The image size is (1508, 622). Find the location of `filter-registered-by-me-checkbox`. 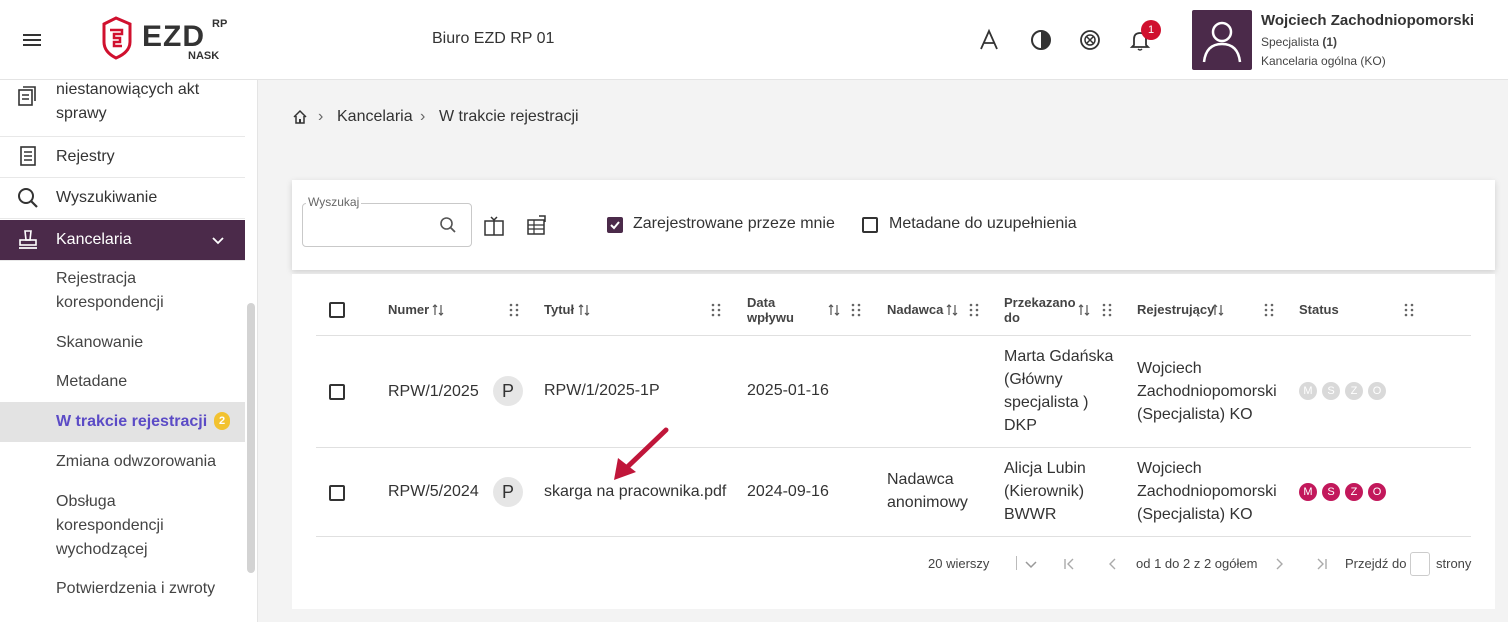

filter-registered-by-me-checkbox is located at coordinates (615, 225).